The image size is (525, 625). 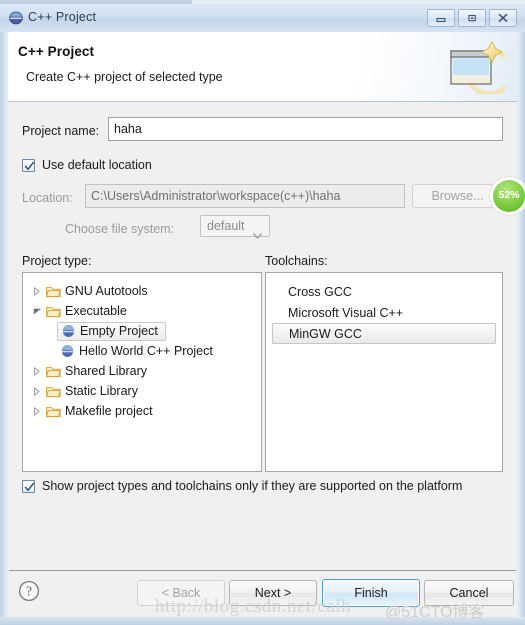 I want to click on project-type-item-shared-library: Shared Library, so click(x=145, y=371).